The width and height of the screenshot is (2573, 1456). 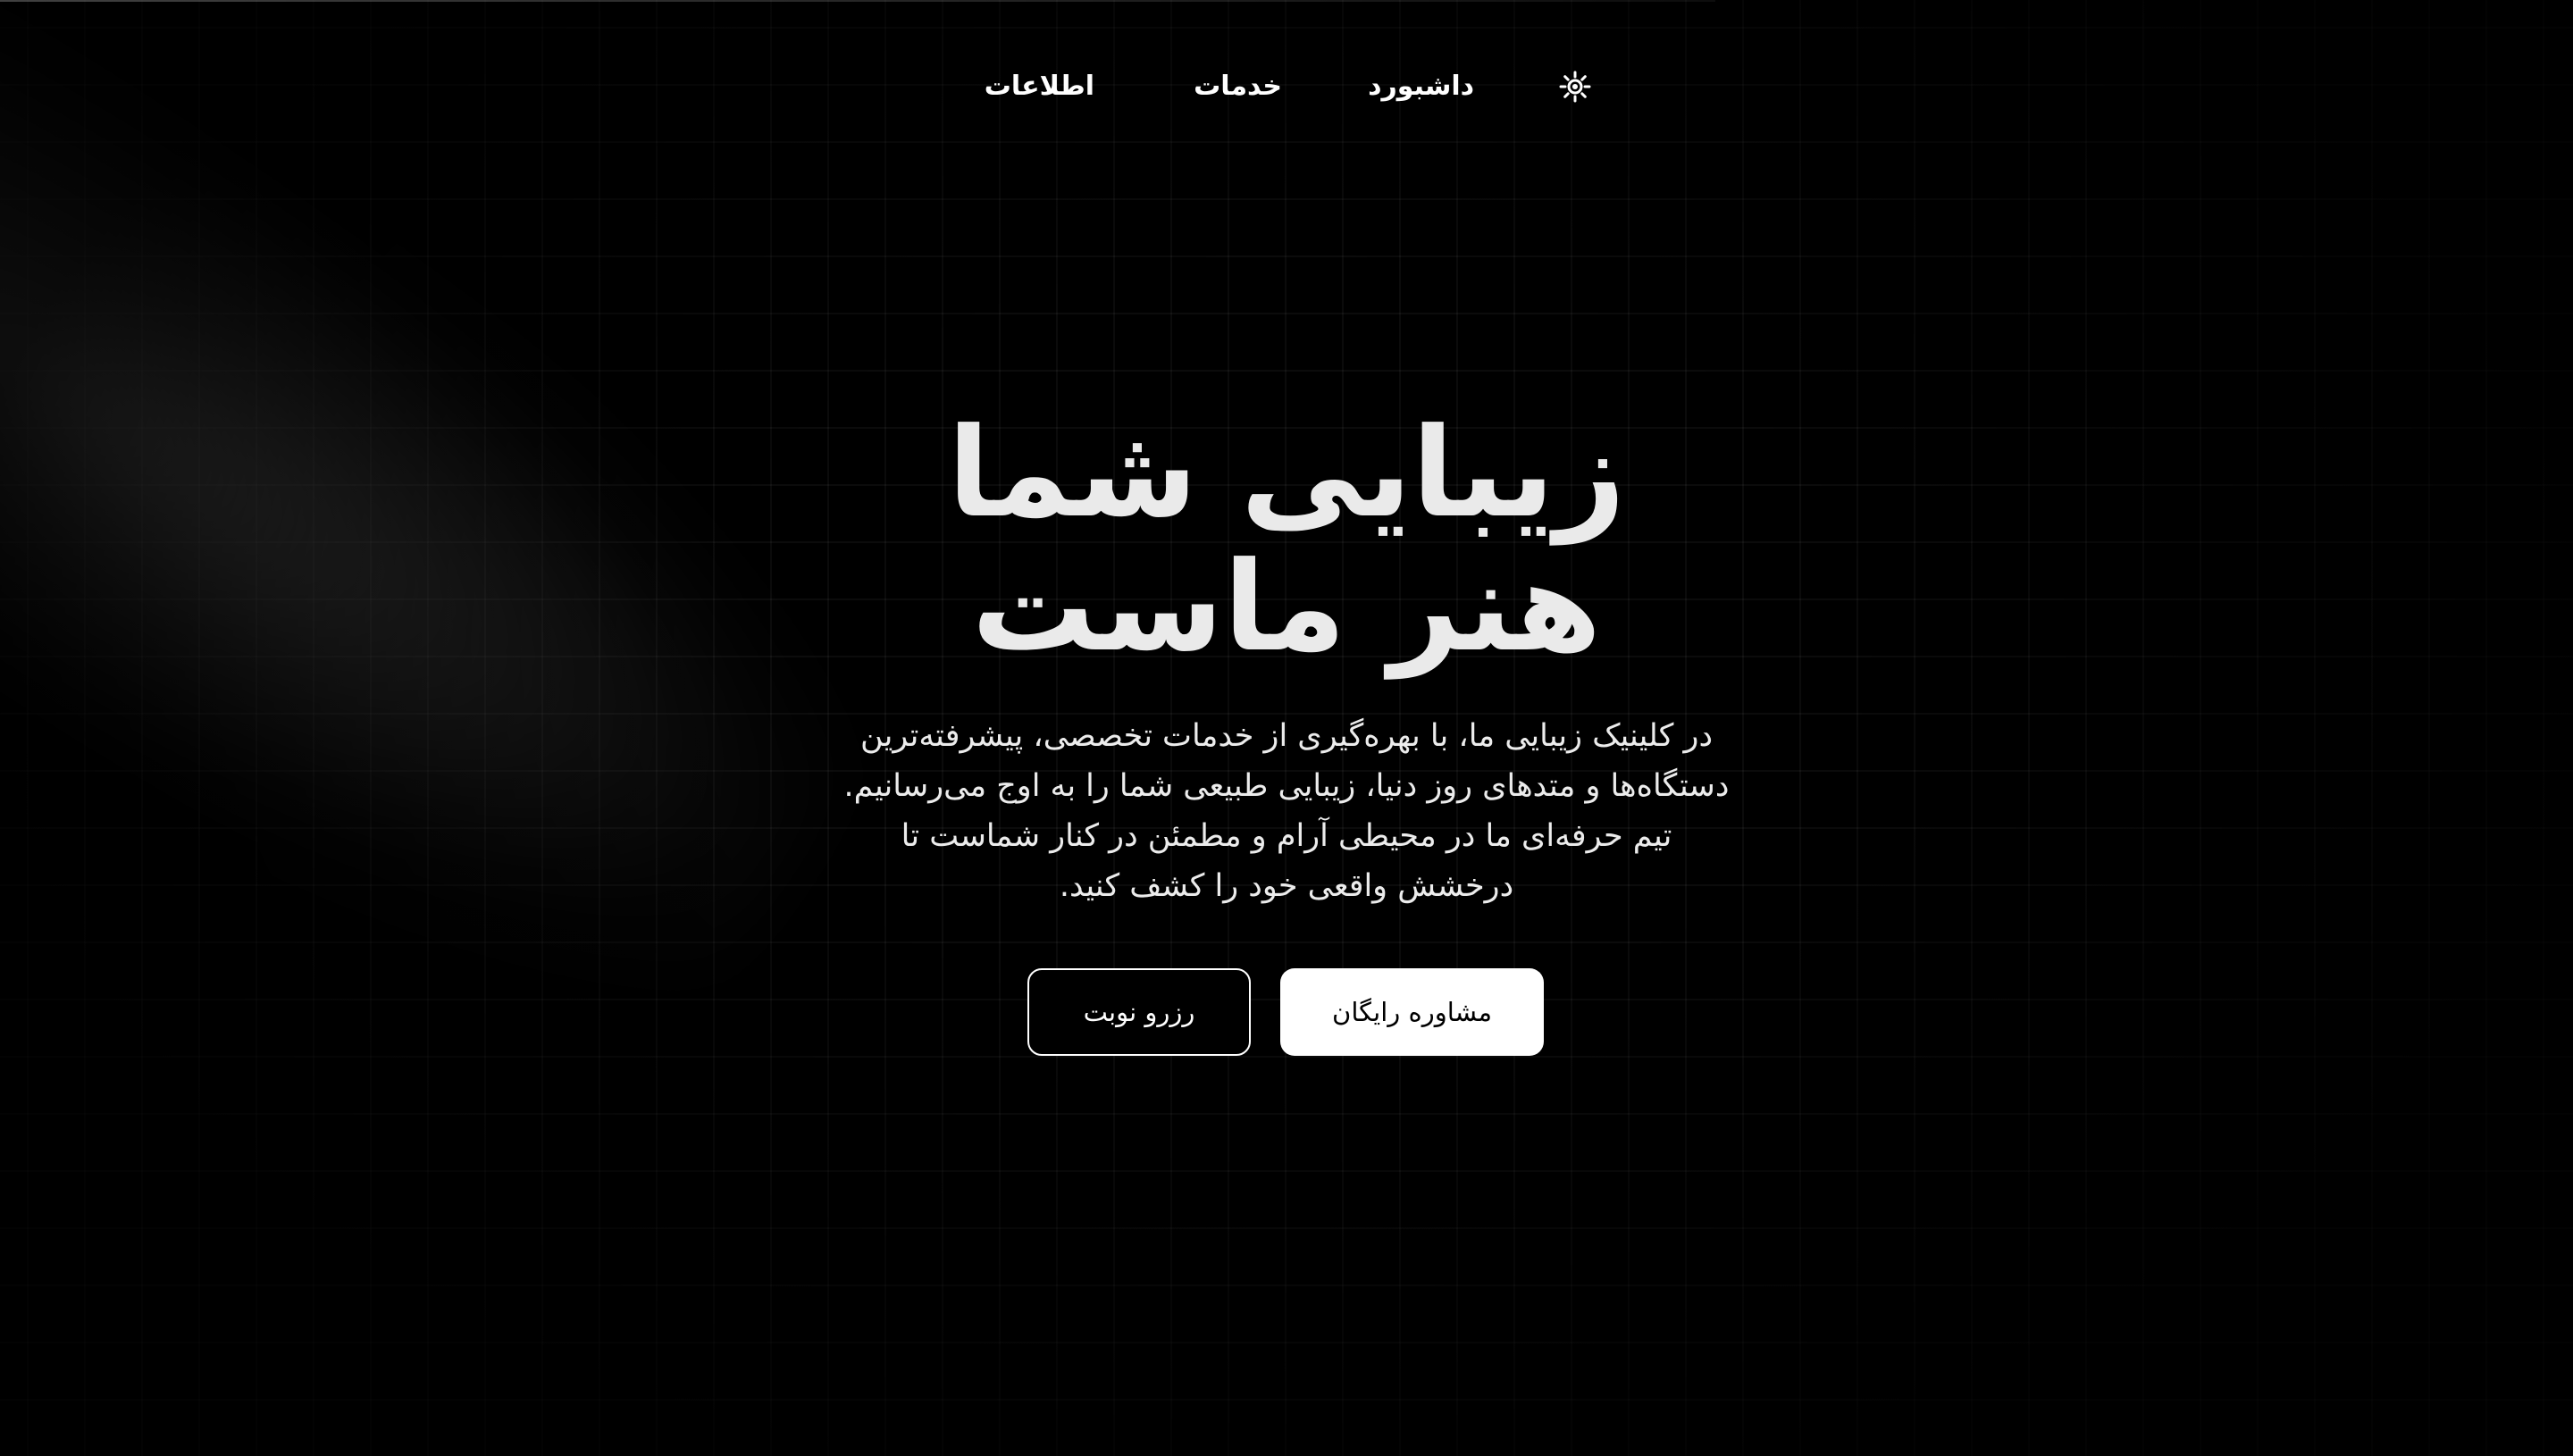 I want to click on nav-item-dashboard: داشبورد, so click(x=1421, y=87).